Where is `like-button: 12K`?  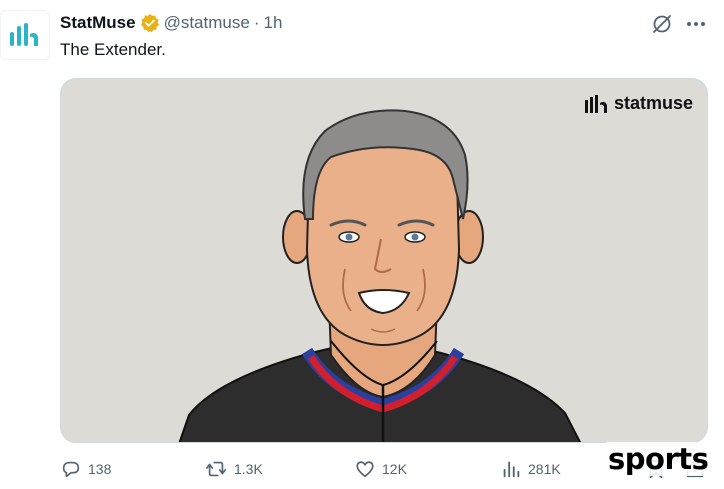
like-button: 12K is located at coordinates (380, 469).